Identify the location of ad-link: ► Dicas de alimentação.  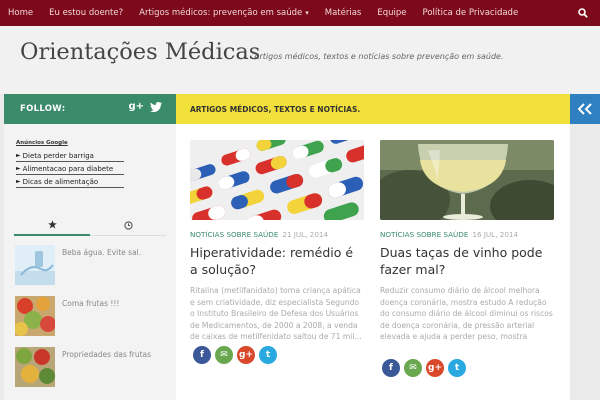
(70, 182).